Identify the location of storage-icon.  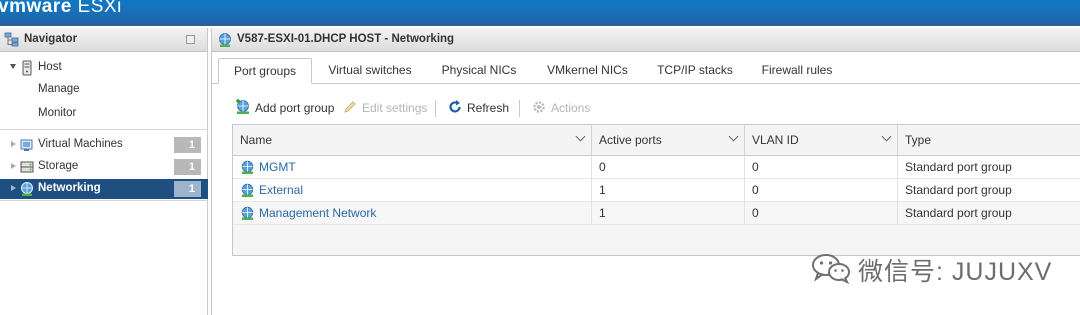
(27, 167).